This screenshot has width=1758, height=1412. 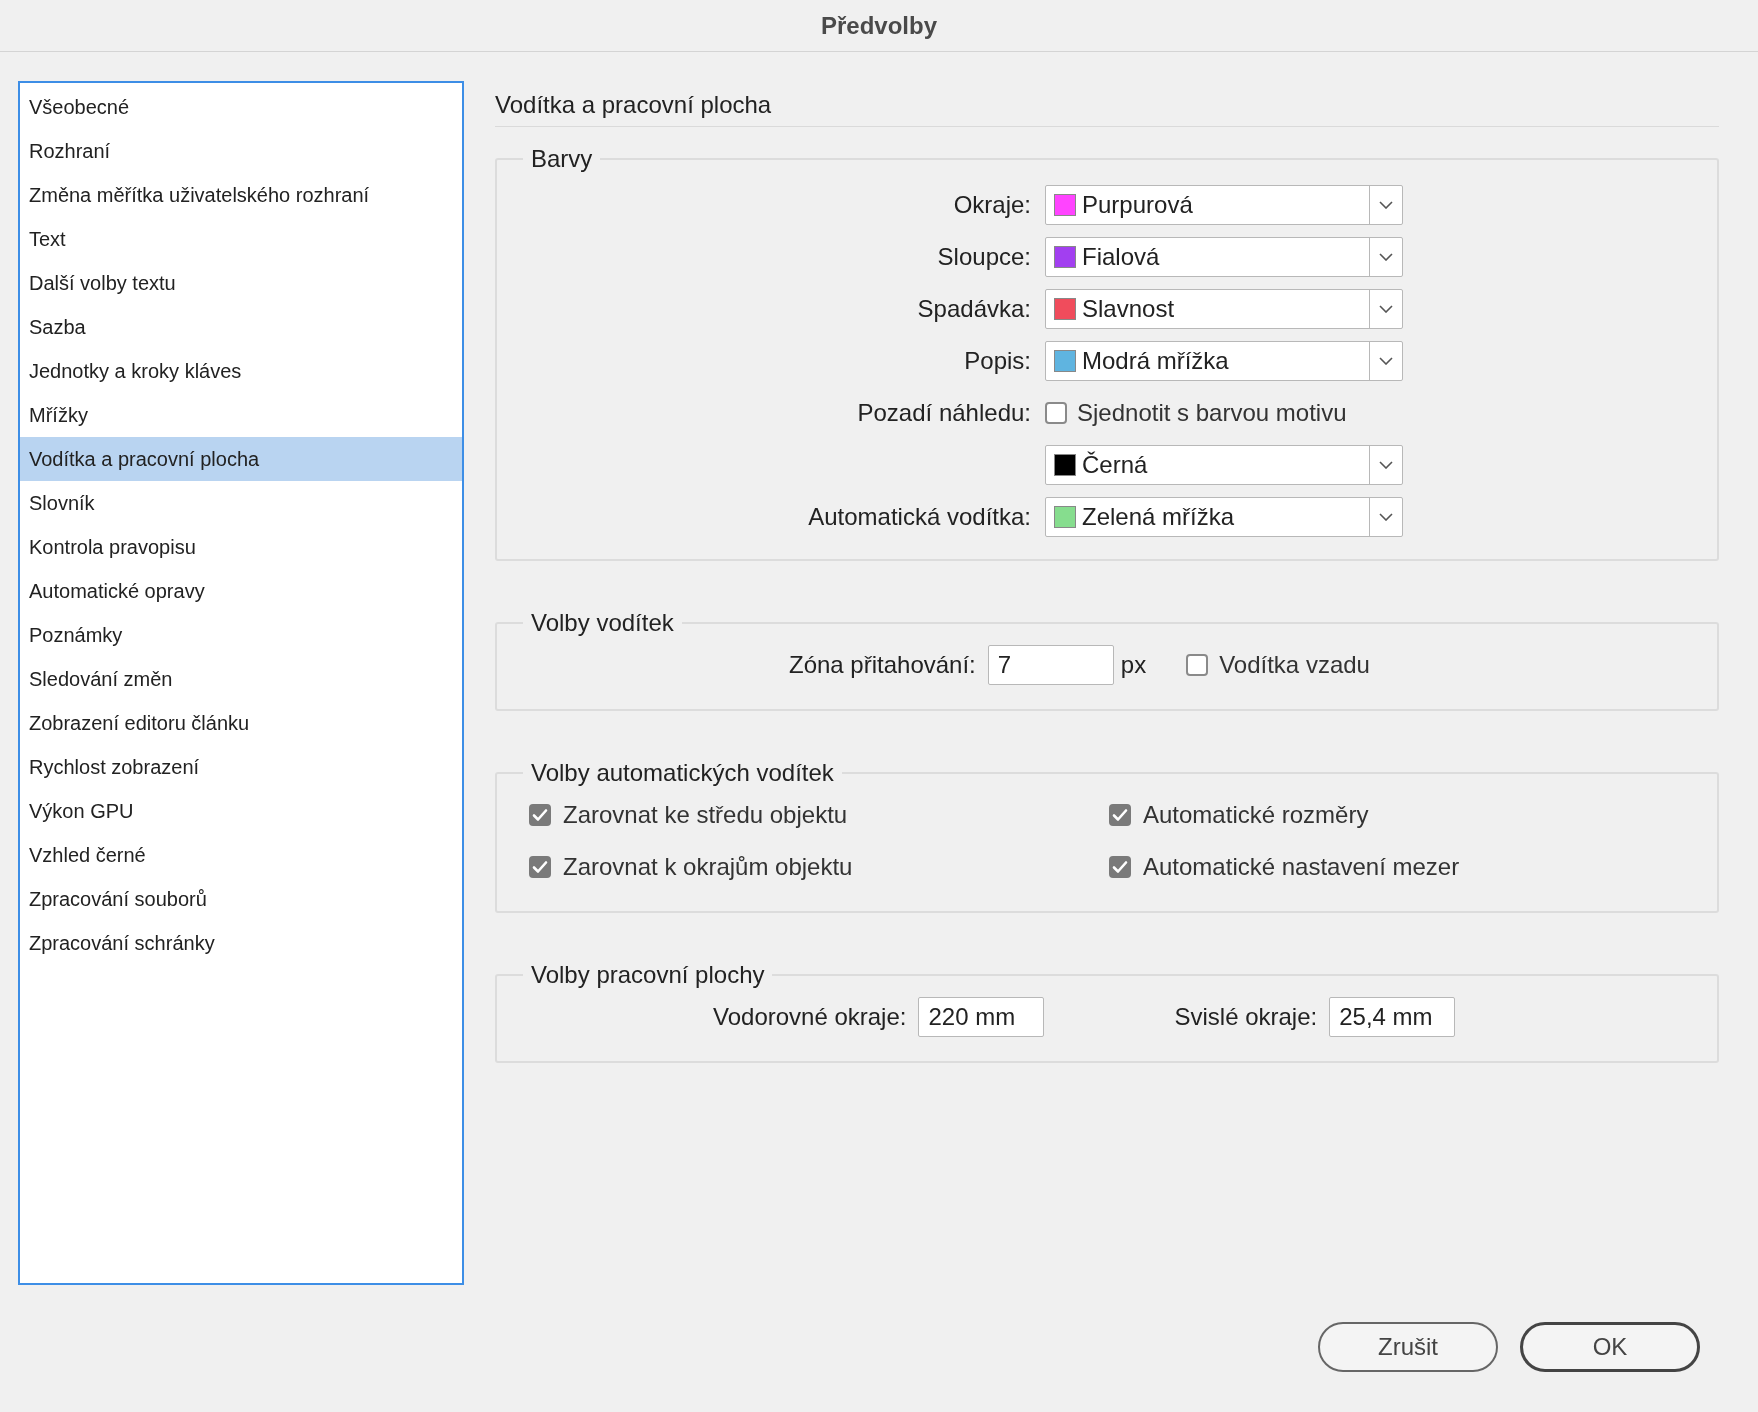 I want to click on checkbox-label: Sjednotit s barvou motivu, so click(x=1212, y=413).